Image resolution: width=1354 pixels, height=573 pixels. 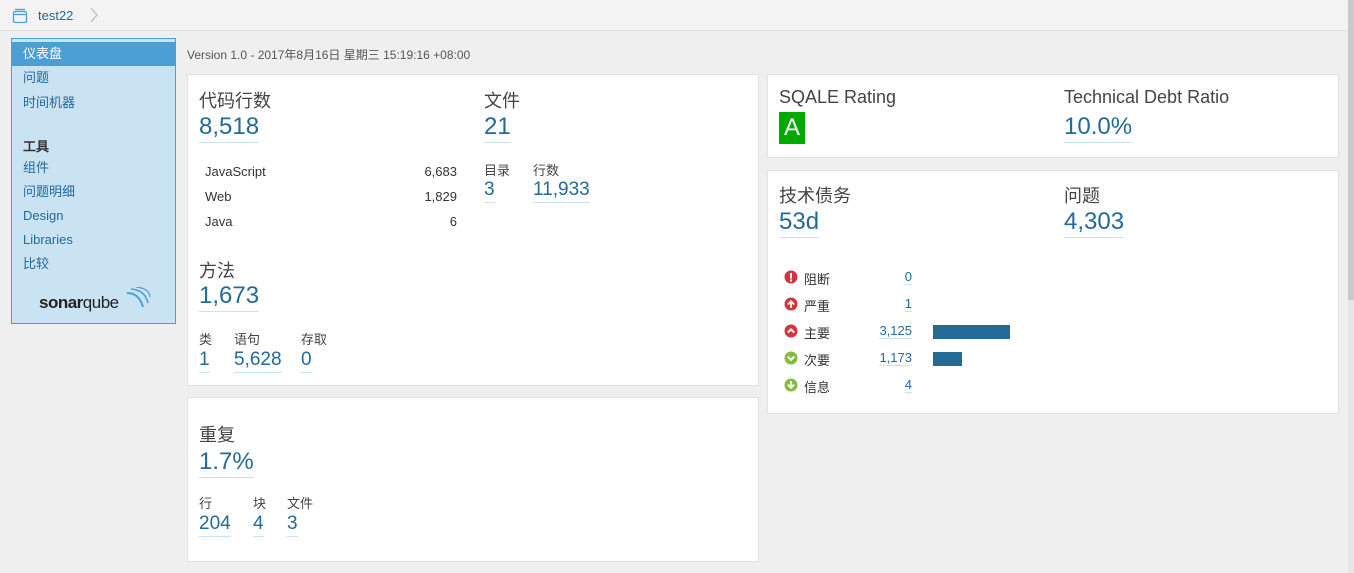 What do you see at coordinates (546, 170) in the screenshot?
I see `lines-label: 行数` at bounding box center [546, 170].